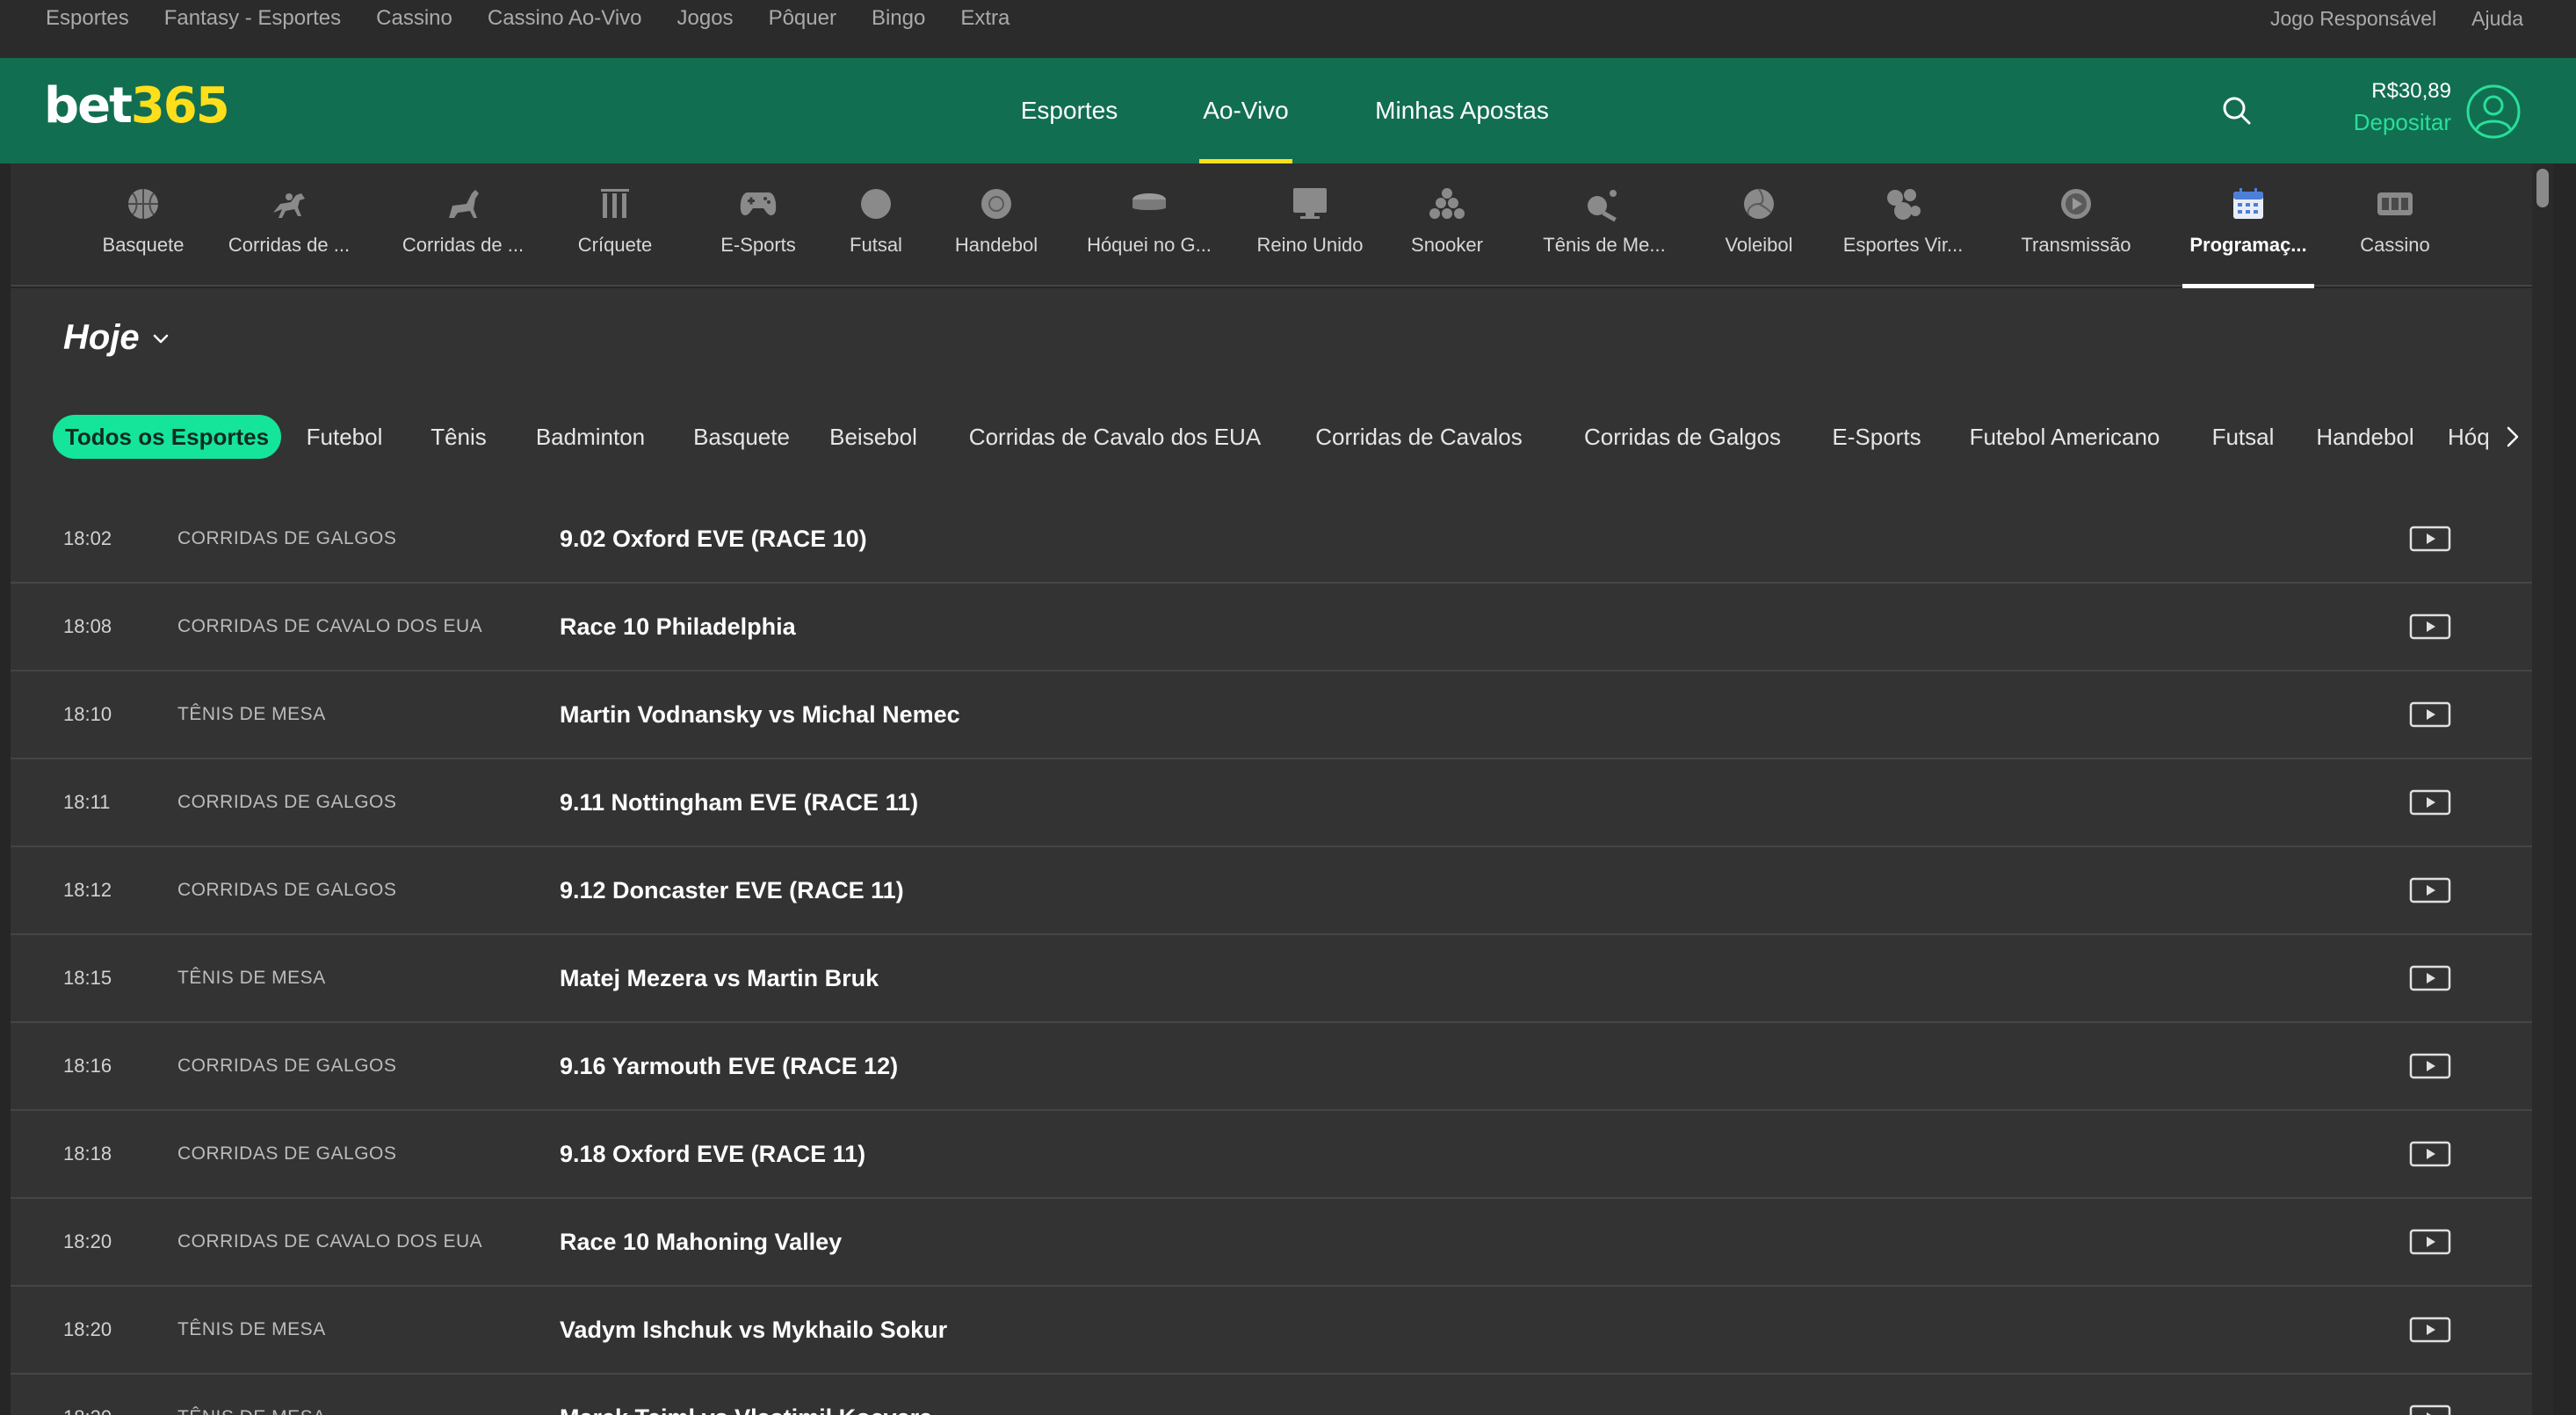  I want to click on event-name: Vadym Ishchuk vs Mykhailo Sokur, so click(753, 1330).